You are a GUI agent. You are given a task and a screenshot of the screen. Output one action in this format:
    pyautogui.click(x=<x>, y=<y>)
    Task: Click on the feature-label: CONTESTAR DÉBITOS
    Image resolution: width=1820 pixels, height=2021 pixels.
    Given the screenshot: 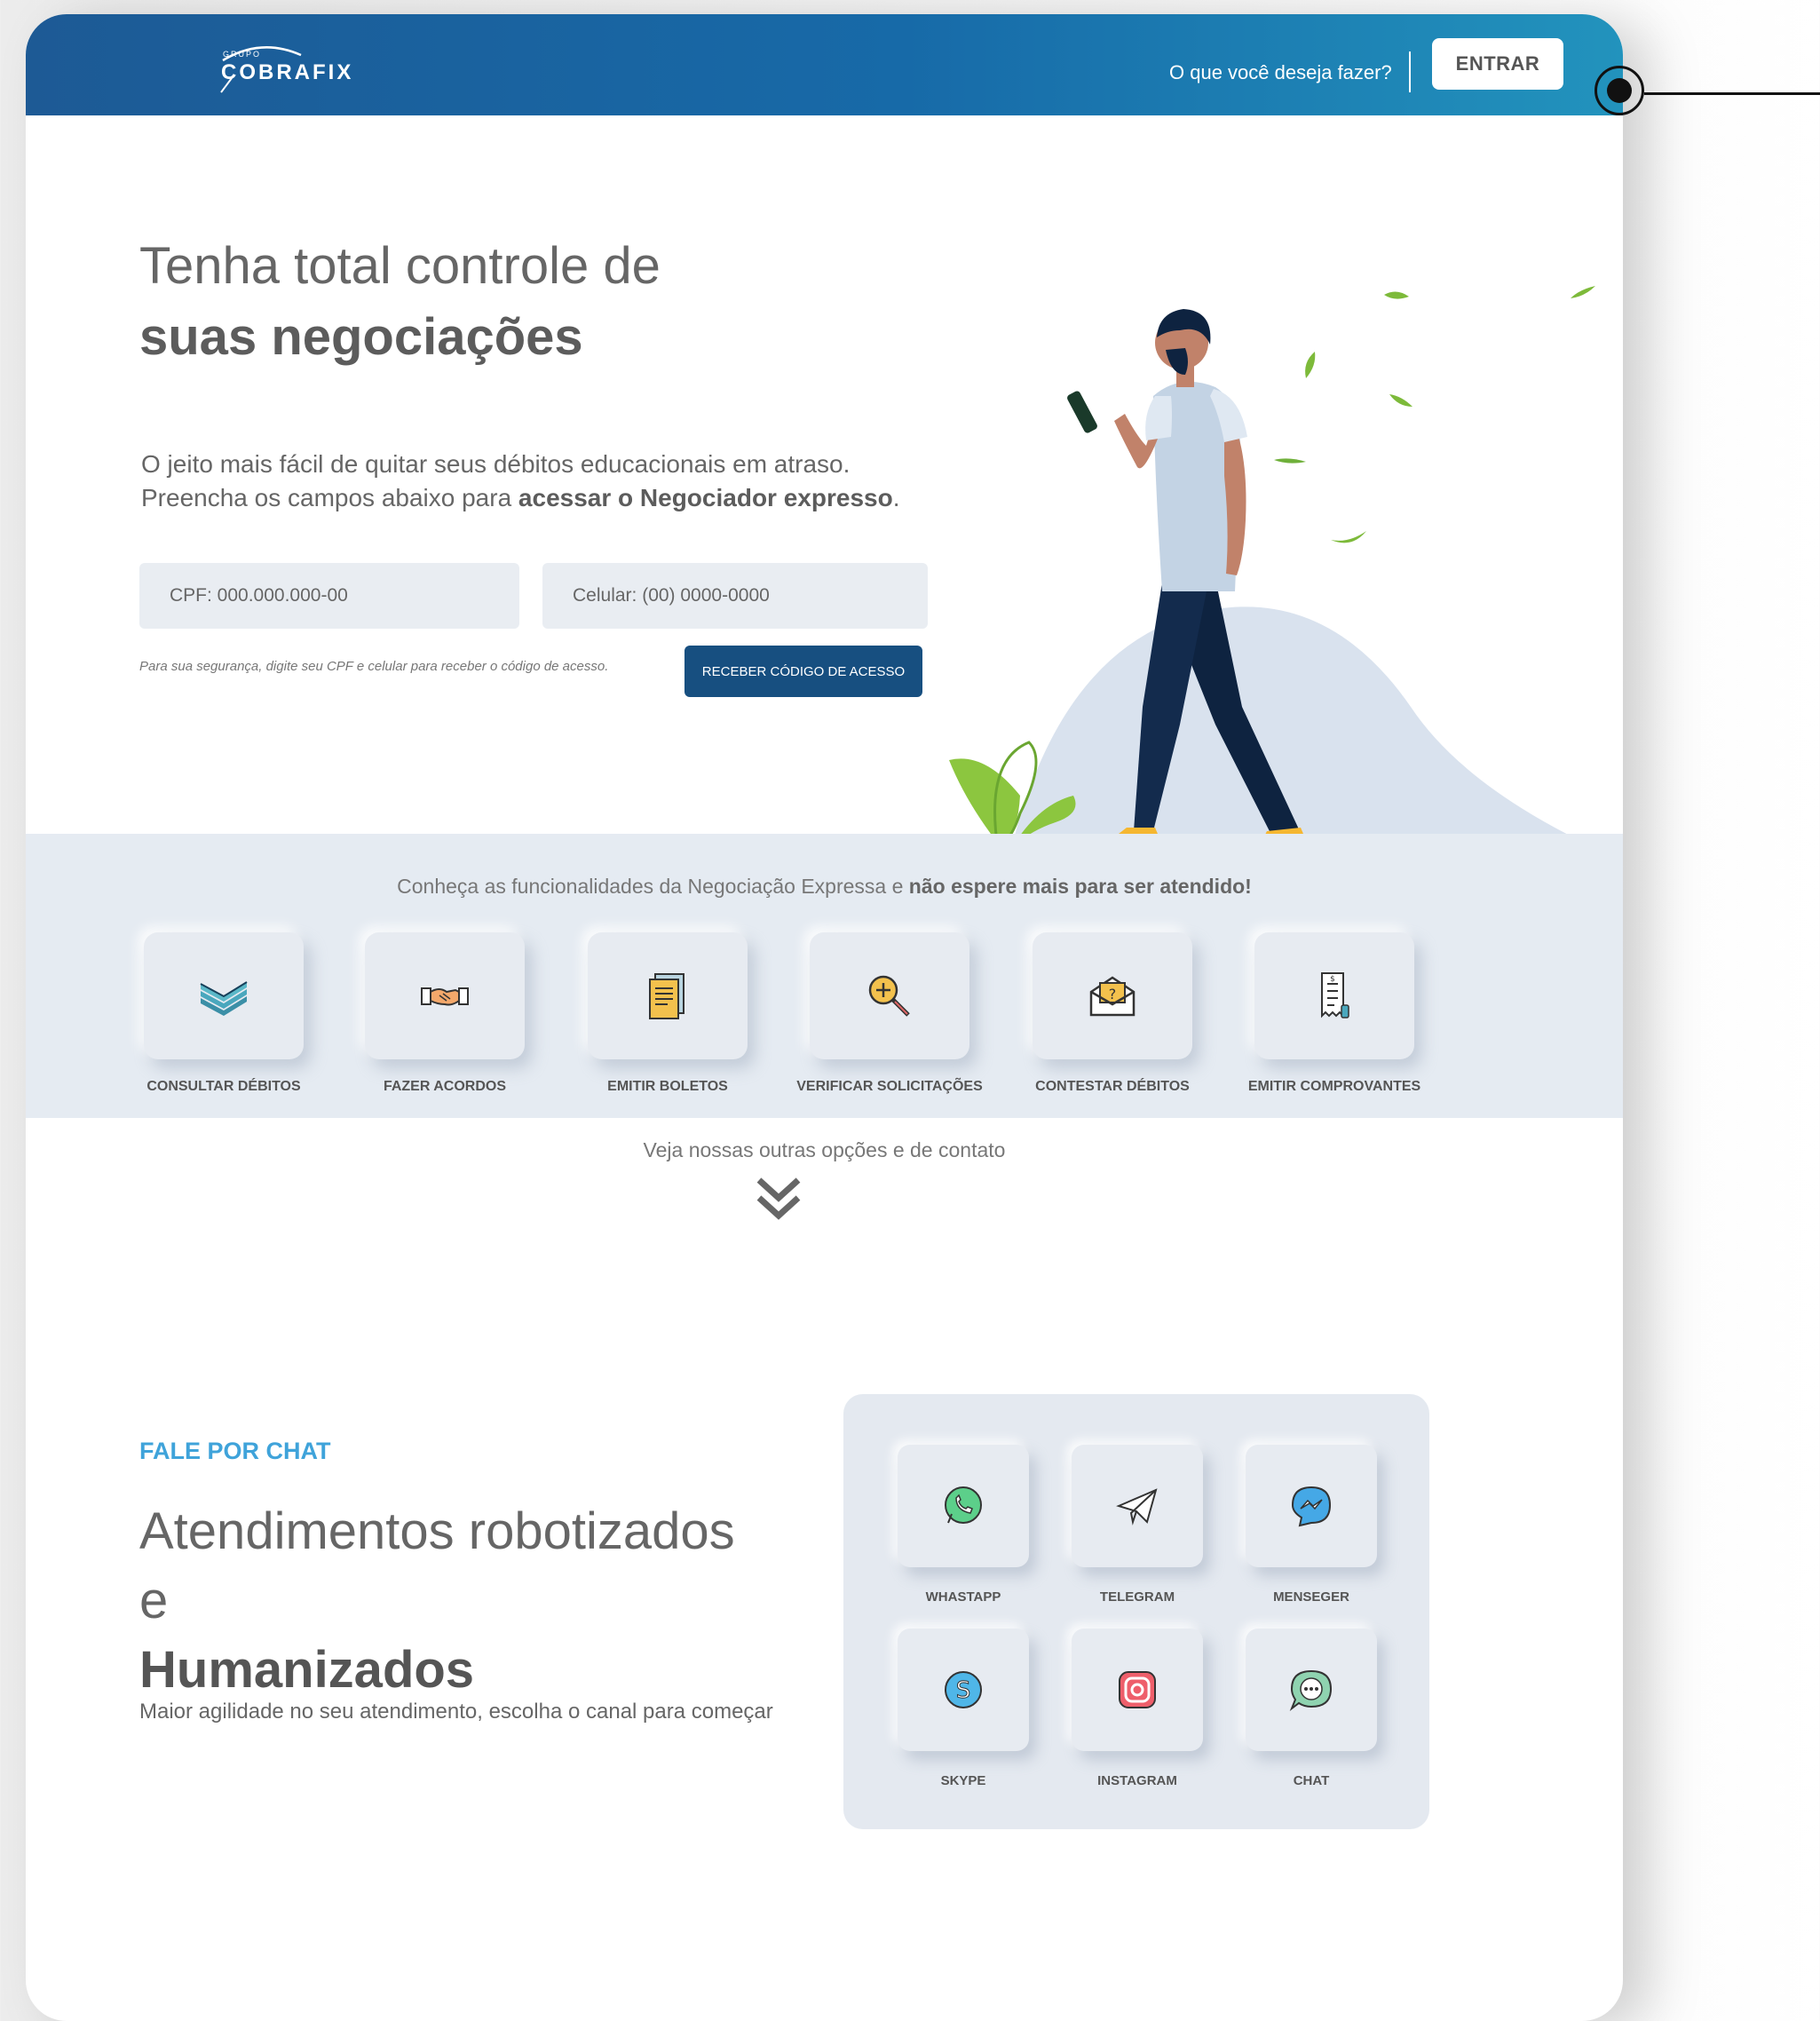 What is the action you would take?
    pyautogui.click(x=1112, y=1086)
    